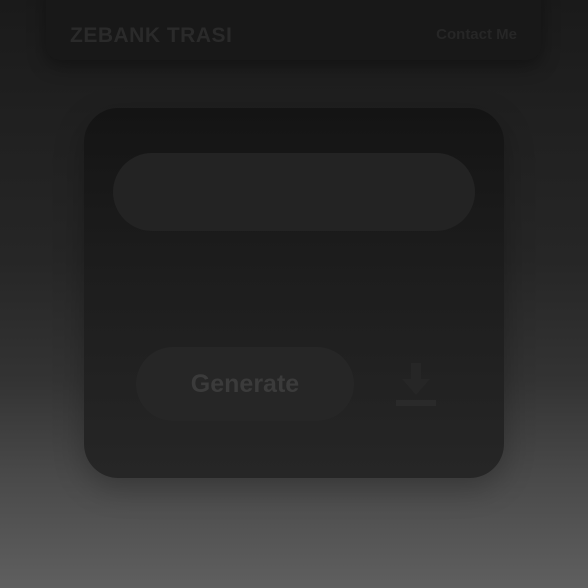 The image size is (588, 588). Describe the element at coordinates (293, 30) in the screenshot. I see `header-bar: ZEBANK TRASI Contact Me` at that location.